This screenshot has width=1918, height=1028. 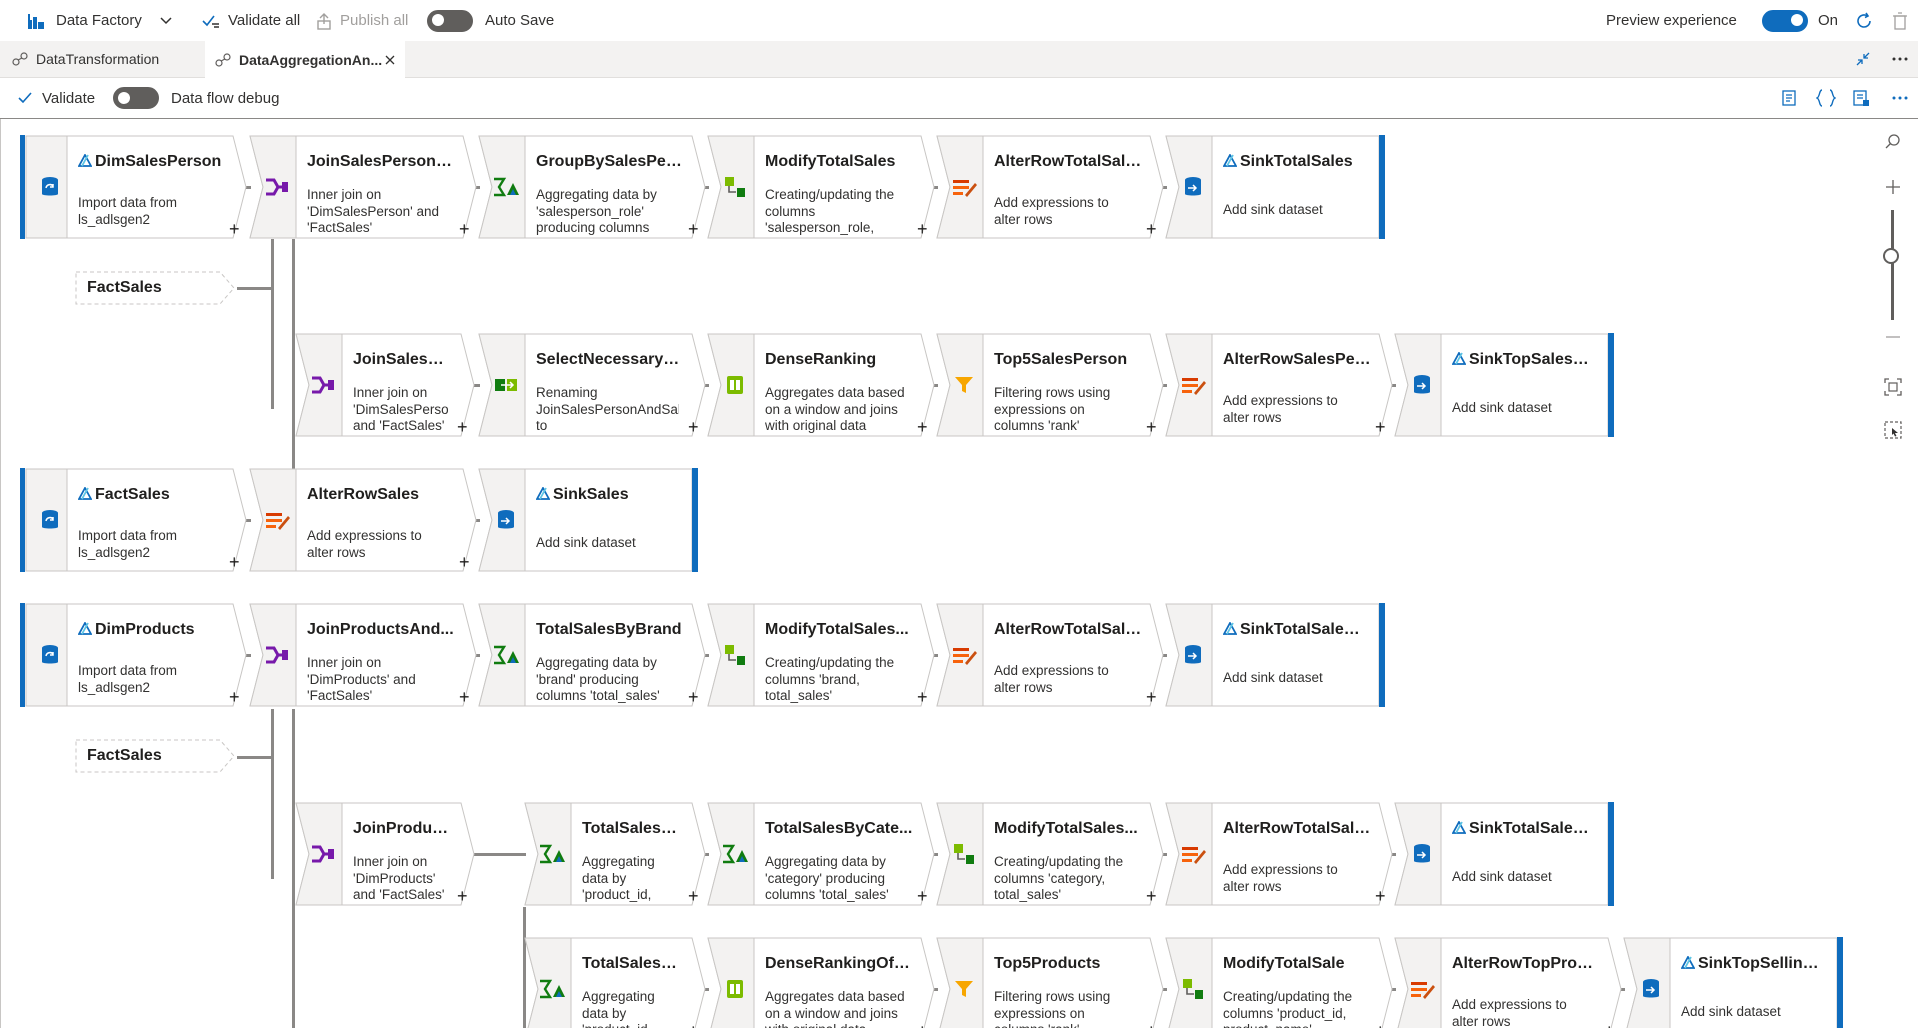 I want to click on node-sink: SinkSales Add sink dataset, so click(x=588, y=520).